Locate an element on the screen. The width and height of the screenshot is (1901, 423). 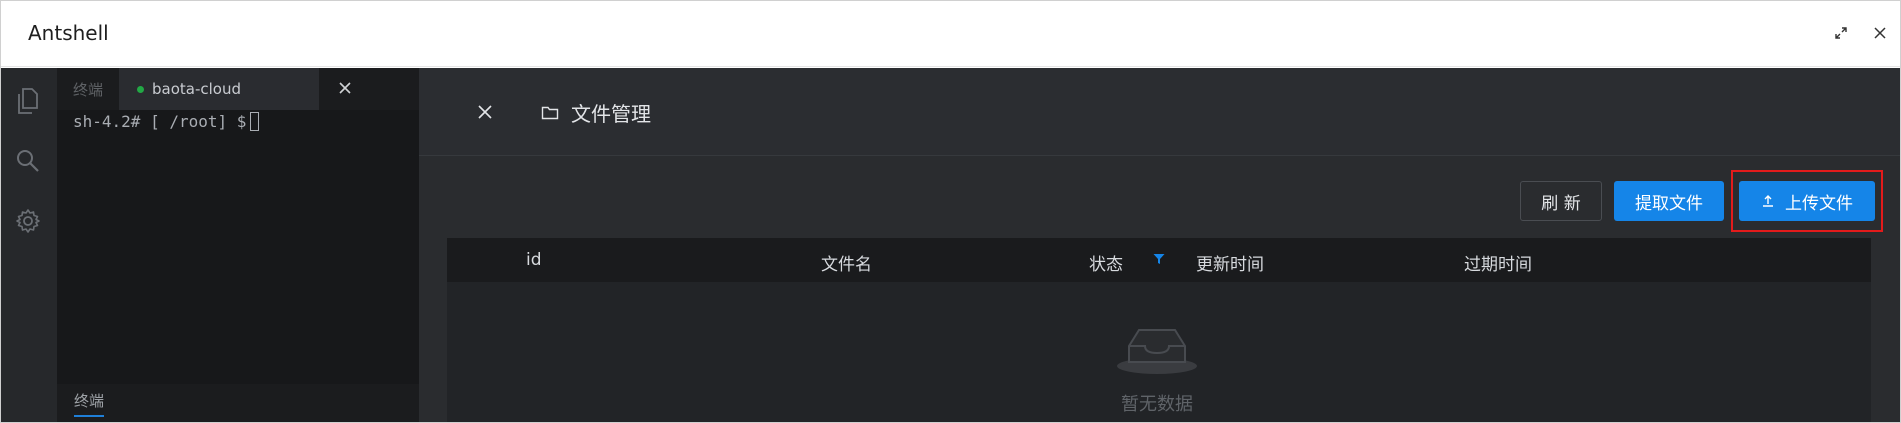
empty-state: 暂无数据 is located at coordinates (1157, 369).